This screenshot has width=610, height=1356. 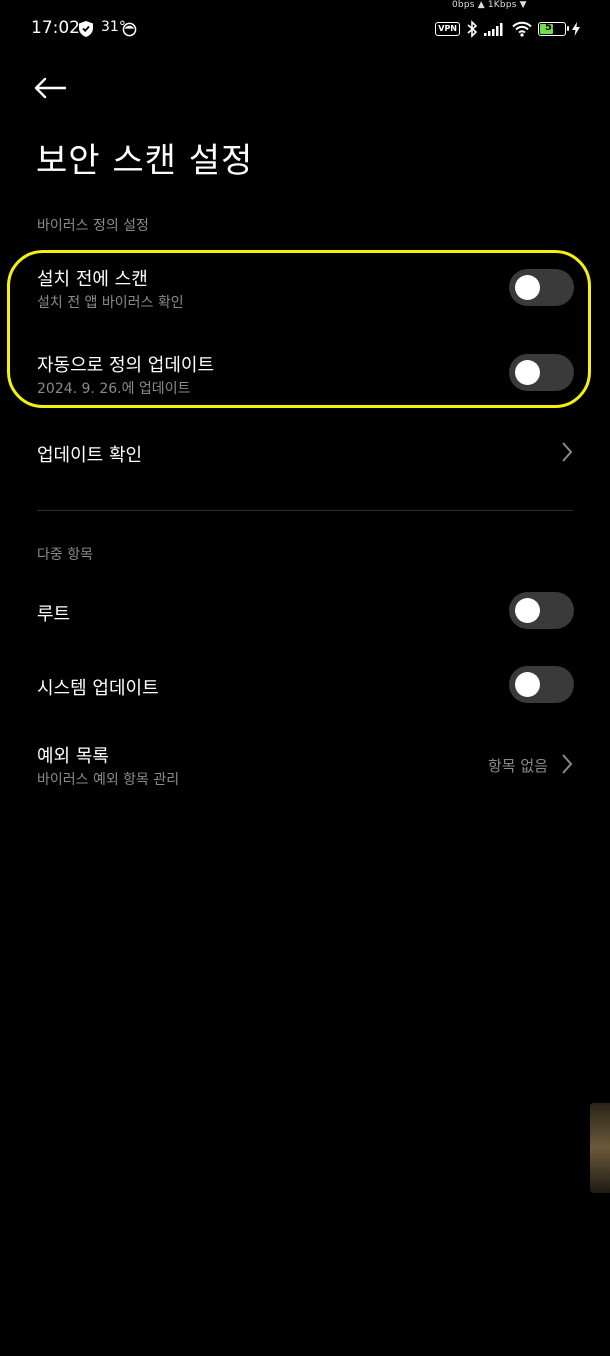 I want to click on highlight-outline, so click(x=299, y=329).